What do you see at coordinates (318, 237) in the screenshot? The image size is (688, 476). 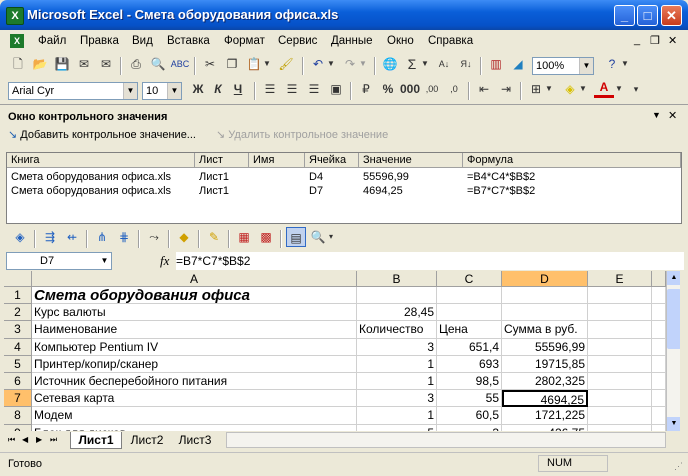 I see `evaluate-formula-icon: 🔍` at bounding box center [318, 237].